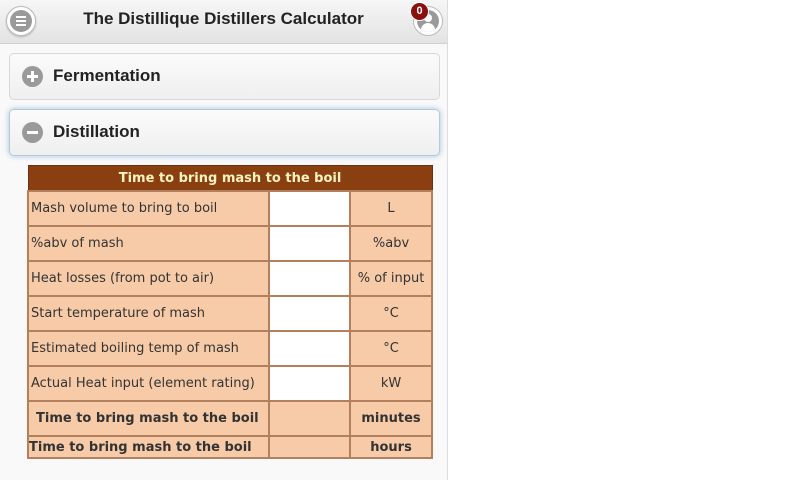  I want to click on result-minutes-label: Time to bring mash to the boil, so click(148, 418).